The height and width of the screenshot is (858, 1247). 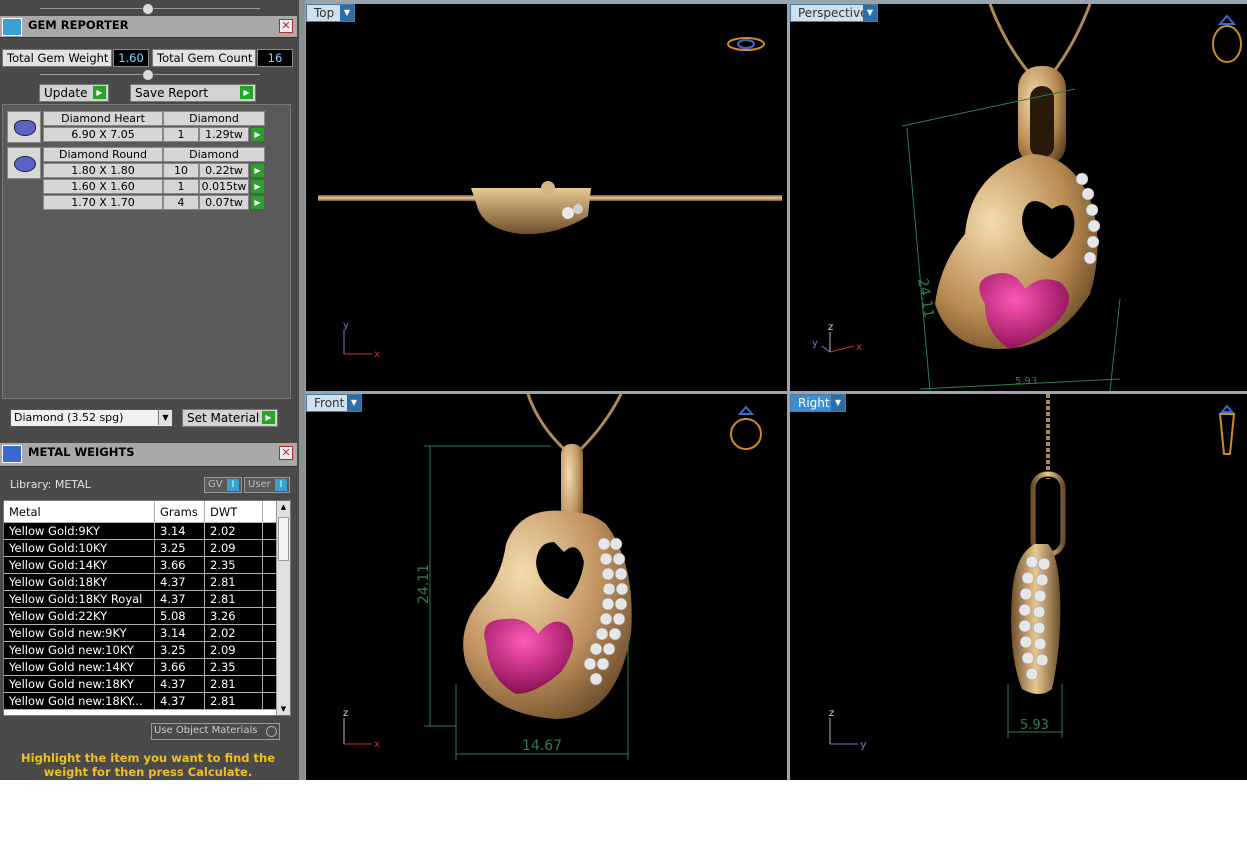 I want to click on column-header-metal: Metal, so click(x=79, y=511).